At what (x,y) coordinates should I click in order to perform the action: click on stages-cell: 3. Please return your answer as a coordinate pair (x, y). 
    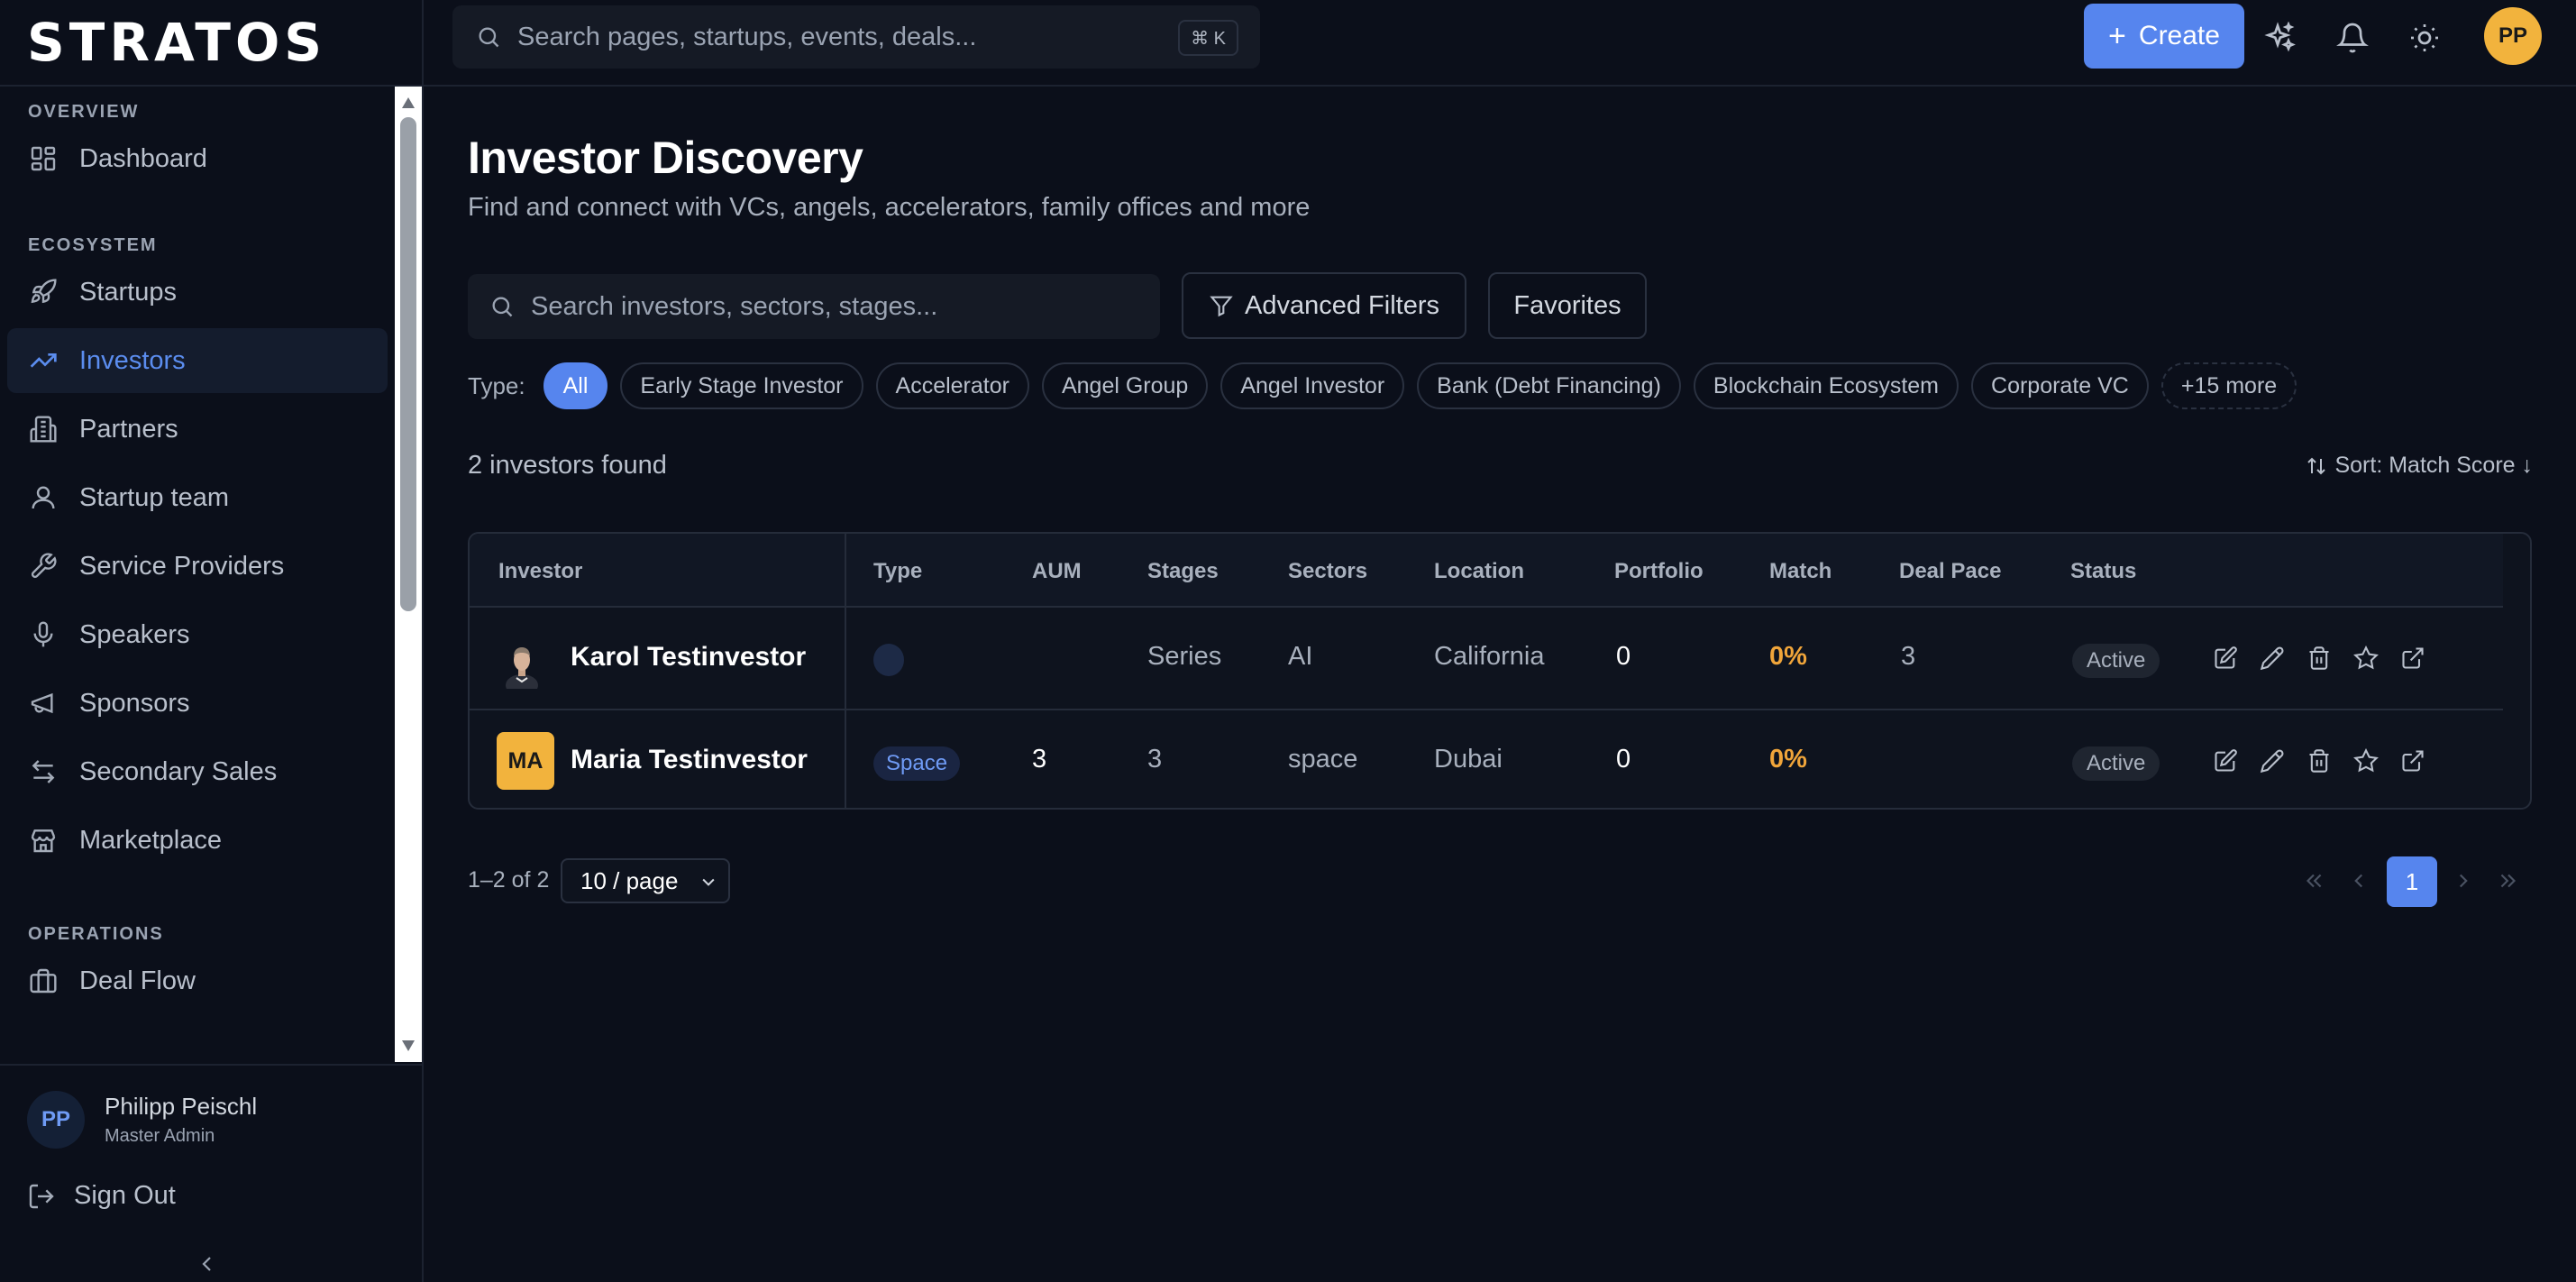
    Looking at the image, I should click on (1155, 760).